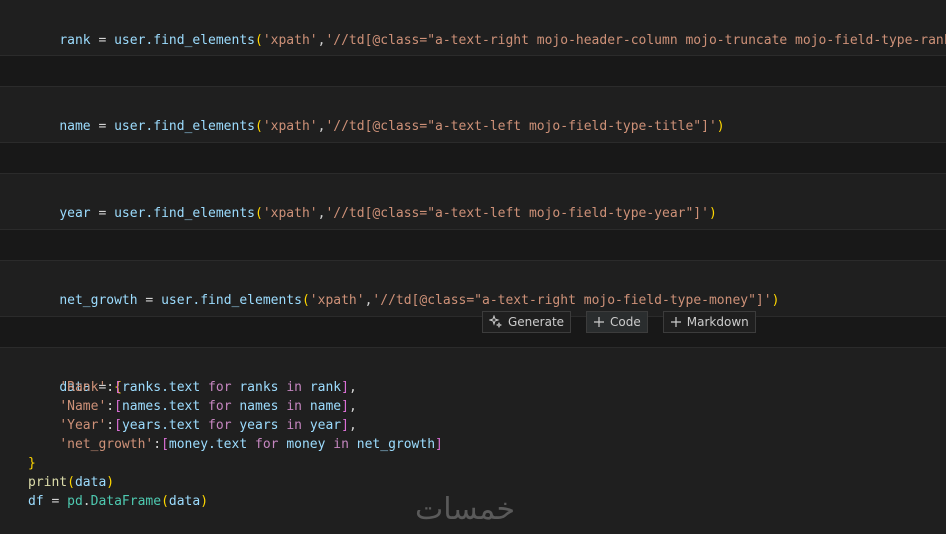  I want to click on code-line: }, so click(32, 463).